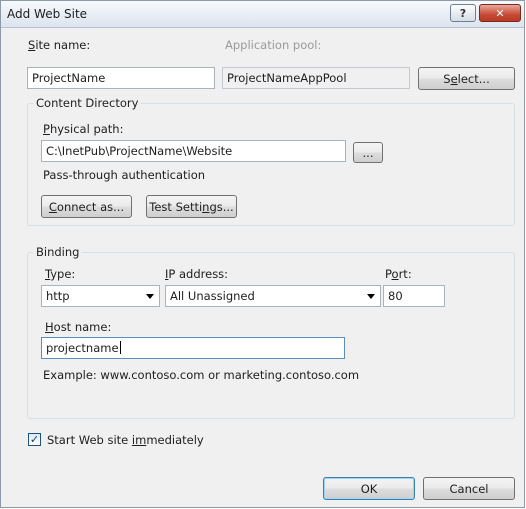 This screenshot has width=526, height=509. Describe the element at coordinates (125, 440) in the screenshot. I see `start-immediately-label: Start Web site immediately` at that location.